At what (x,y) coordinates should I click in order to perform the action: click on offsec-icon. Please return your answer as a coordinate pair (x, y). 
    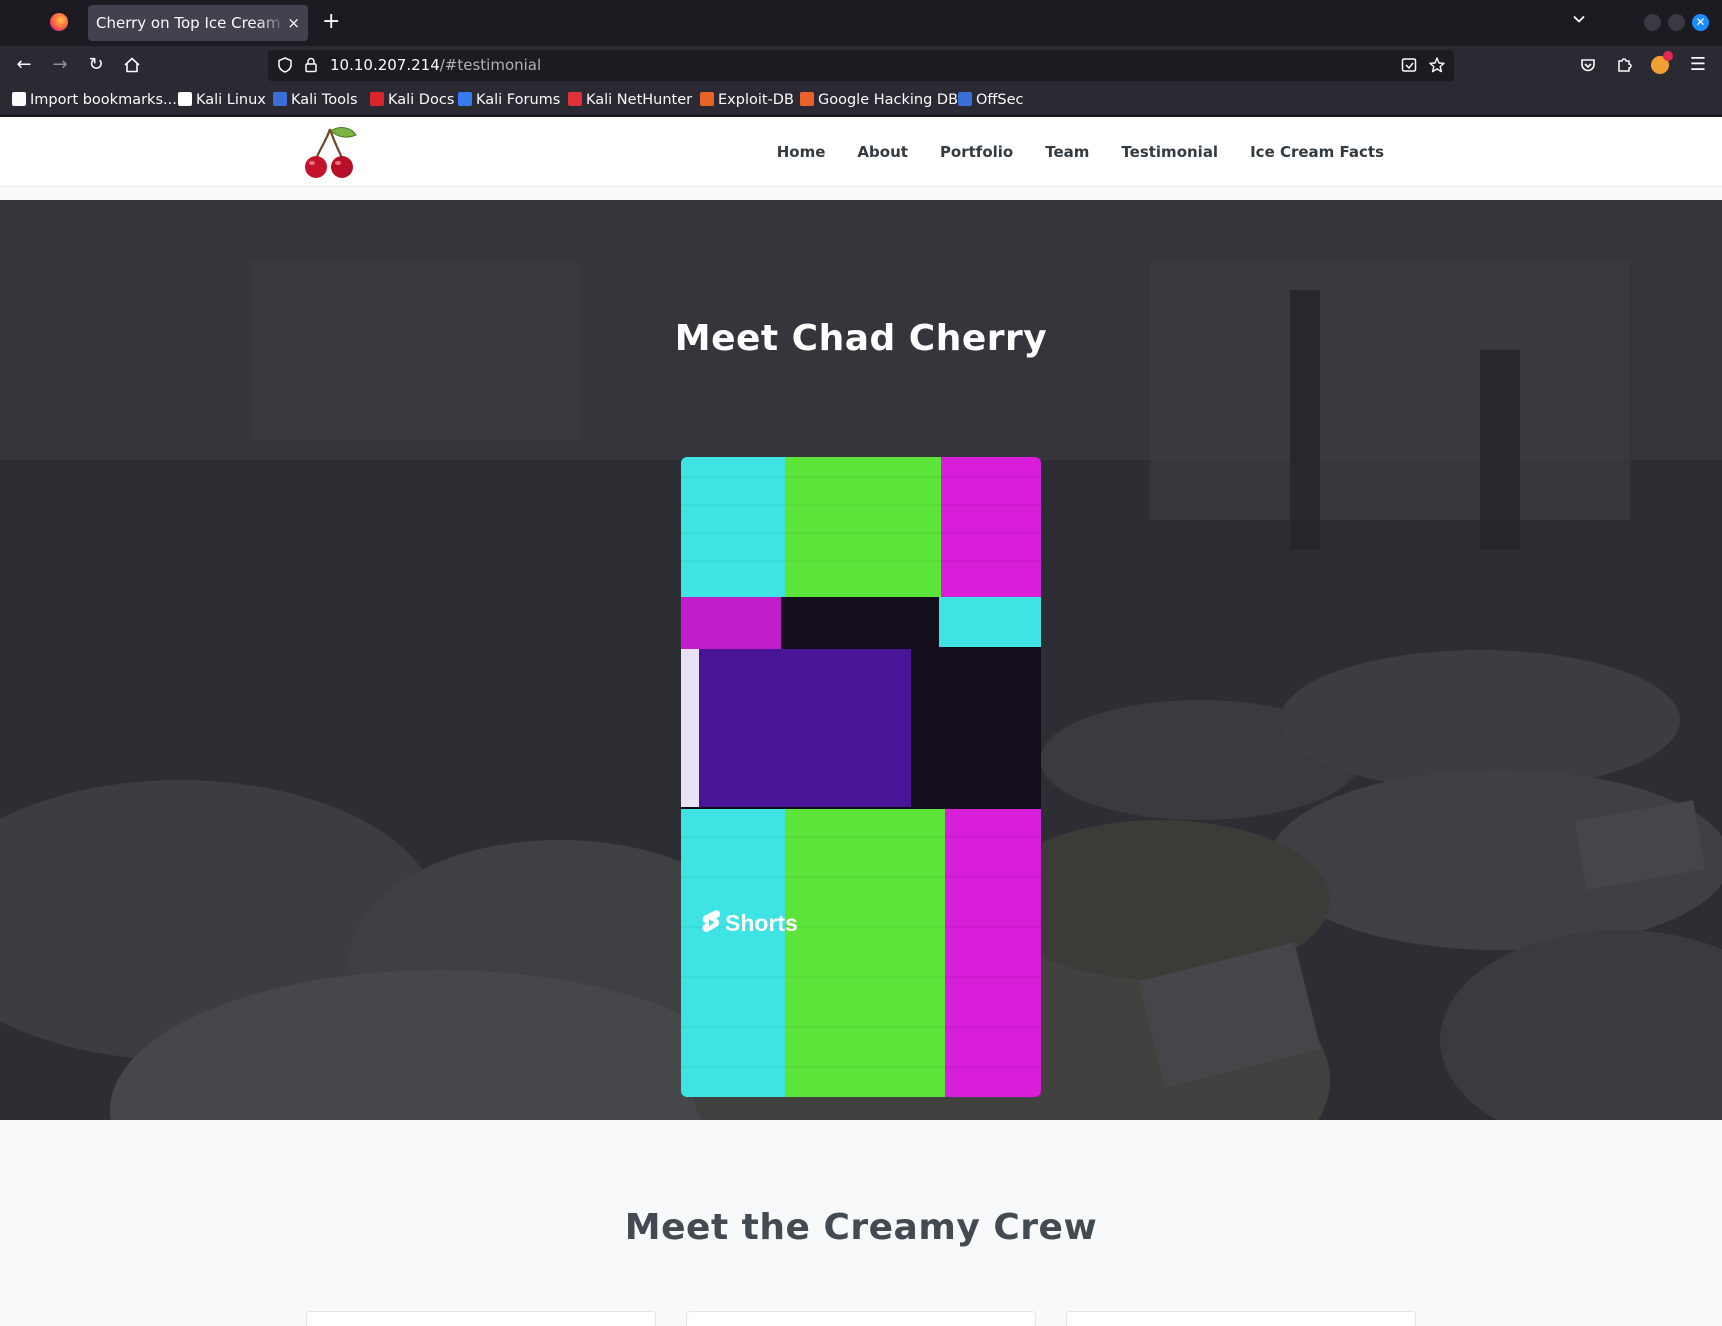
    Looking at the image, I should click on (965, 99).